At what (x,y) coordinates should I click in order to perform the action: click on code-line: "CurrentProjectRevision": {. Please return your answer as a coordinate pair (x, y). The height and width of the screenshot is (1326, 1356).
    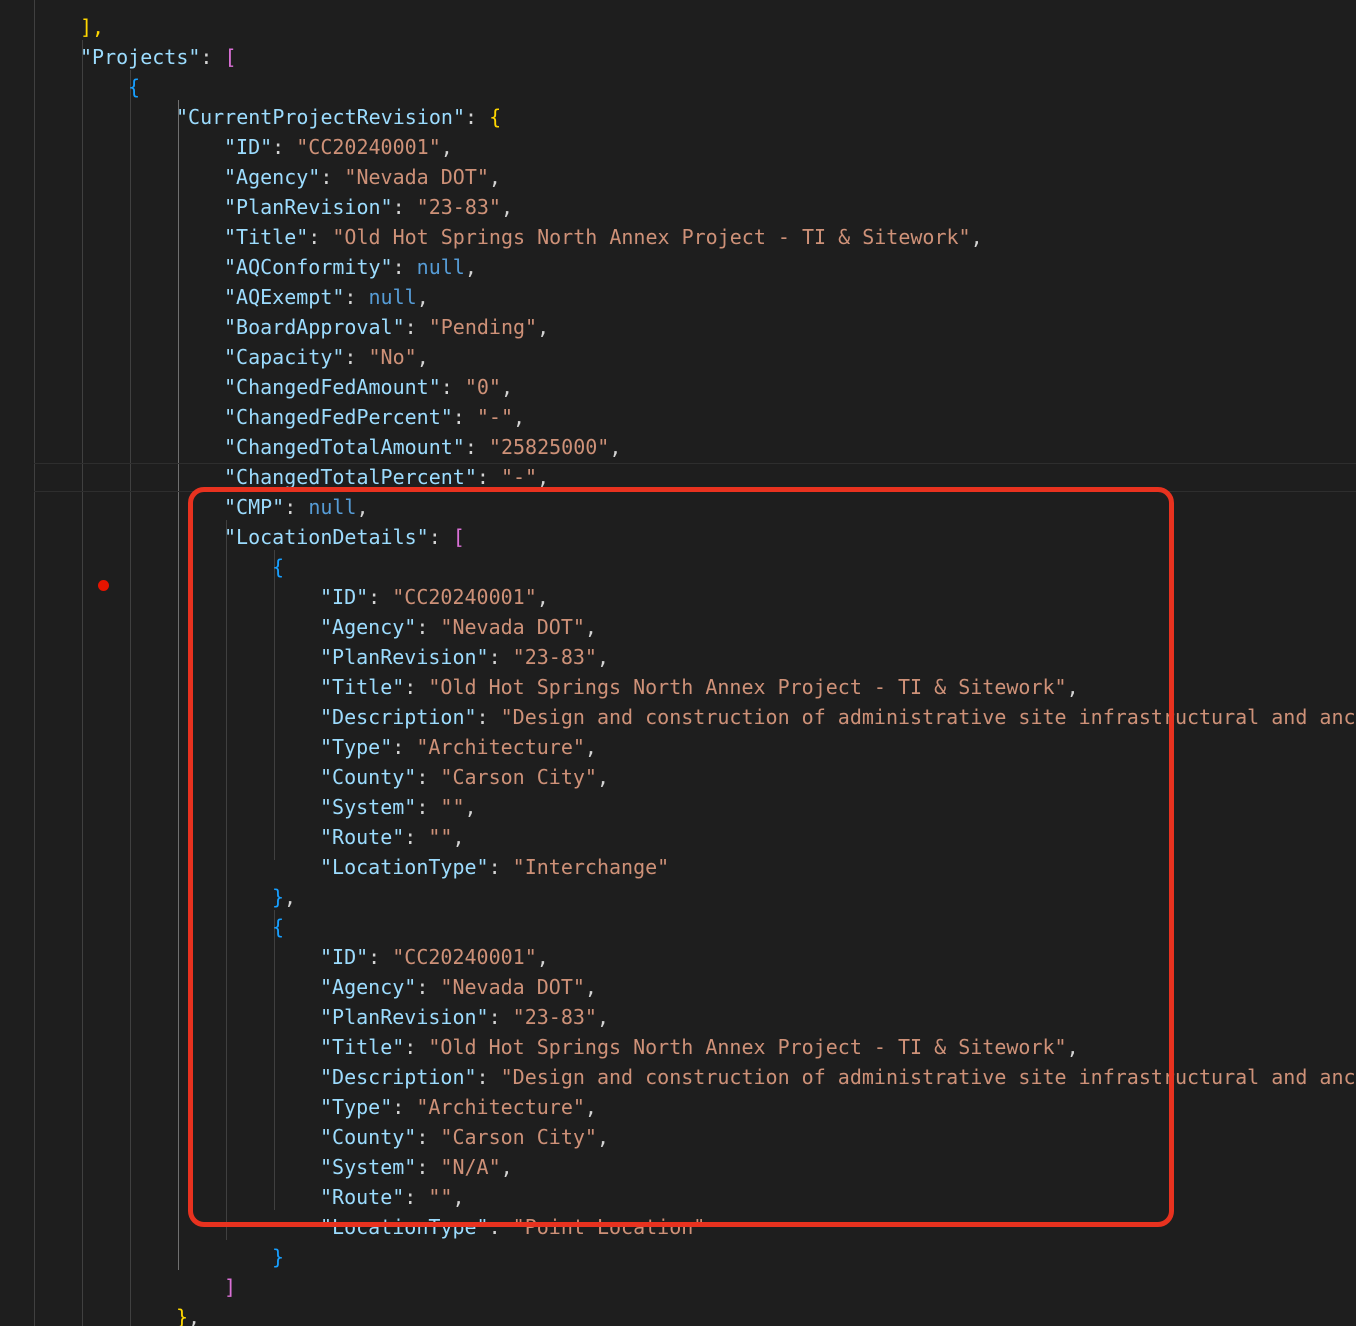
    Looking at the image, I should click on (250, 117).